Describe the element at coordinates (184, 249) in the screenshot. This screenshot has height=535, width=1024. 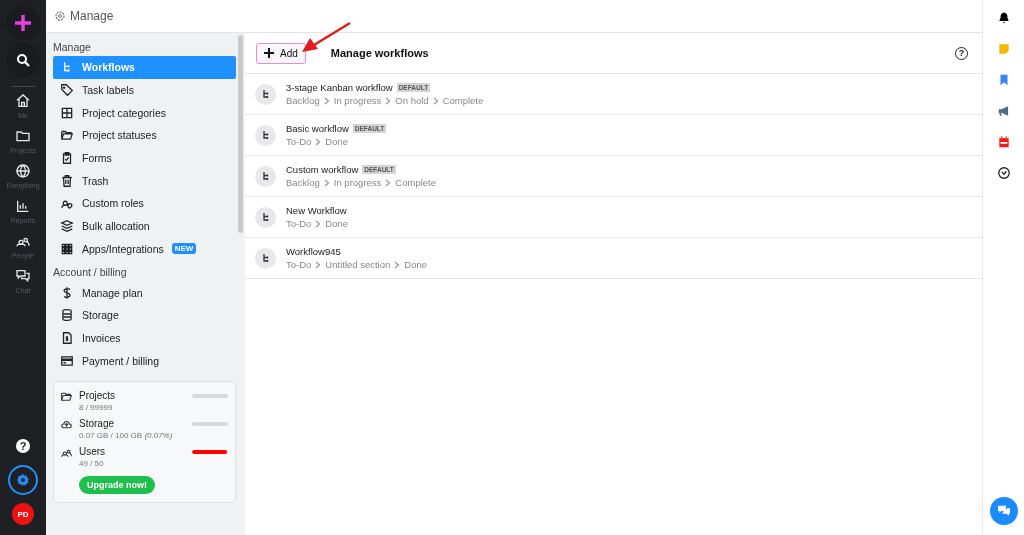
I see `new-badge: NEW` at that location.